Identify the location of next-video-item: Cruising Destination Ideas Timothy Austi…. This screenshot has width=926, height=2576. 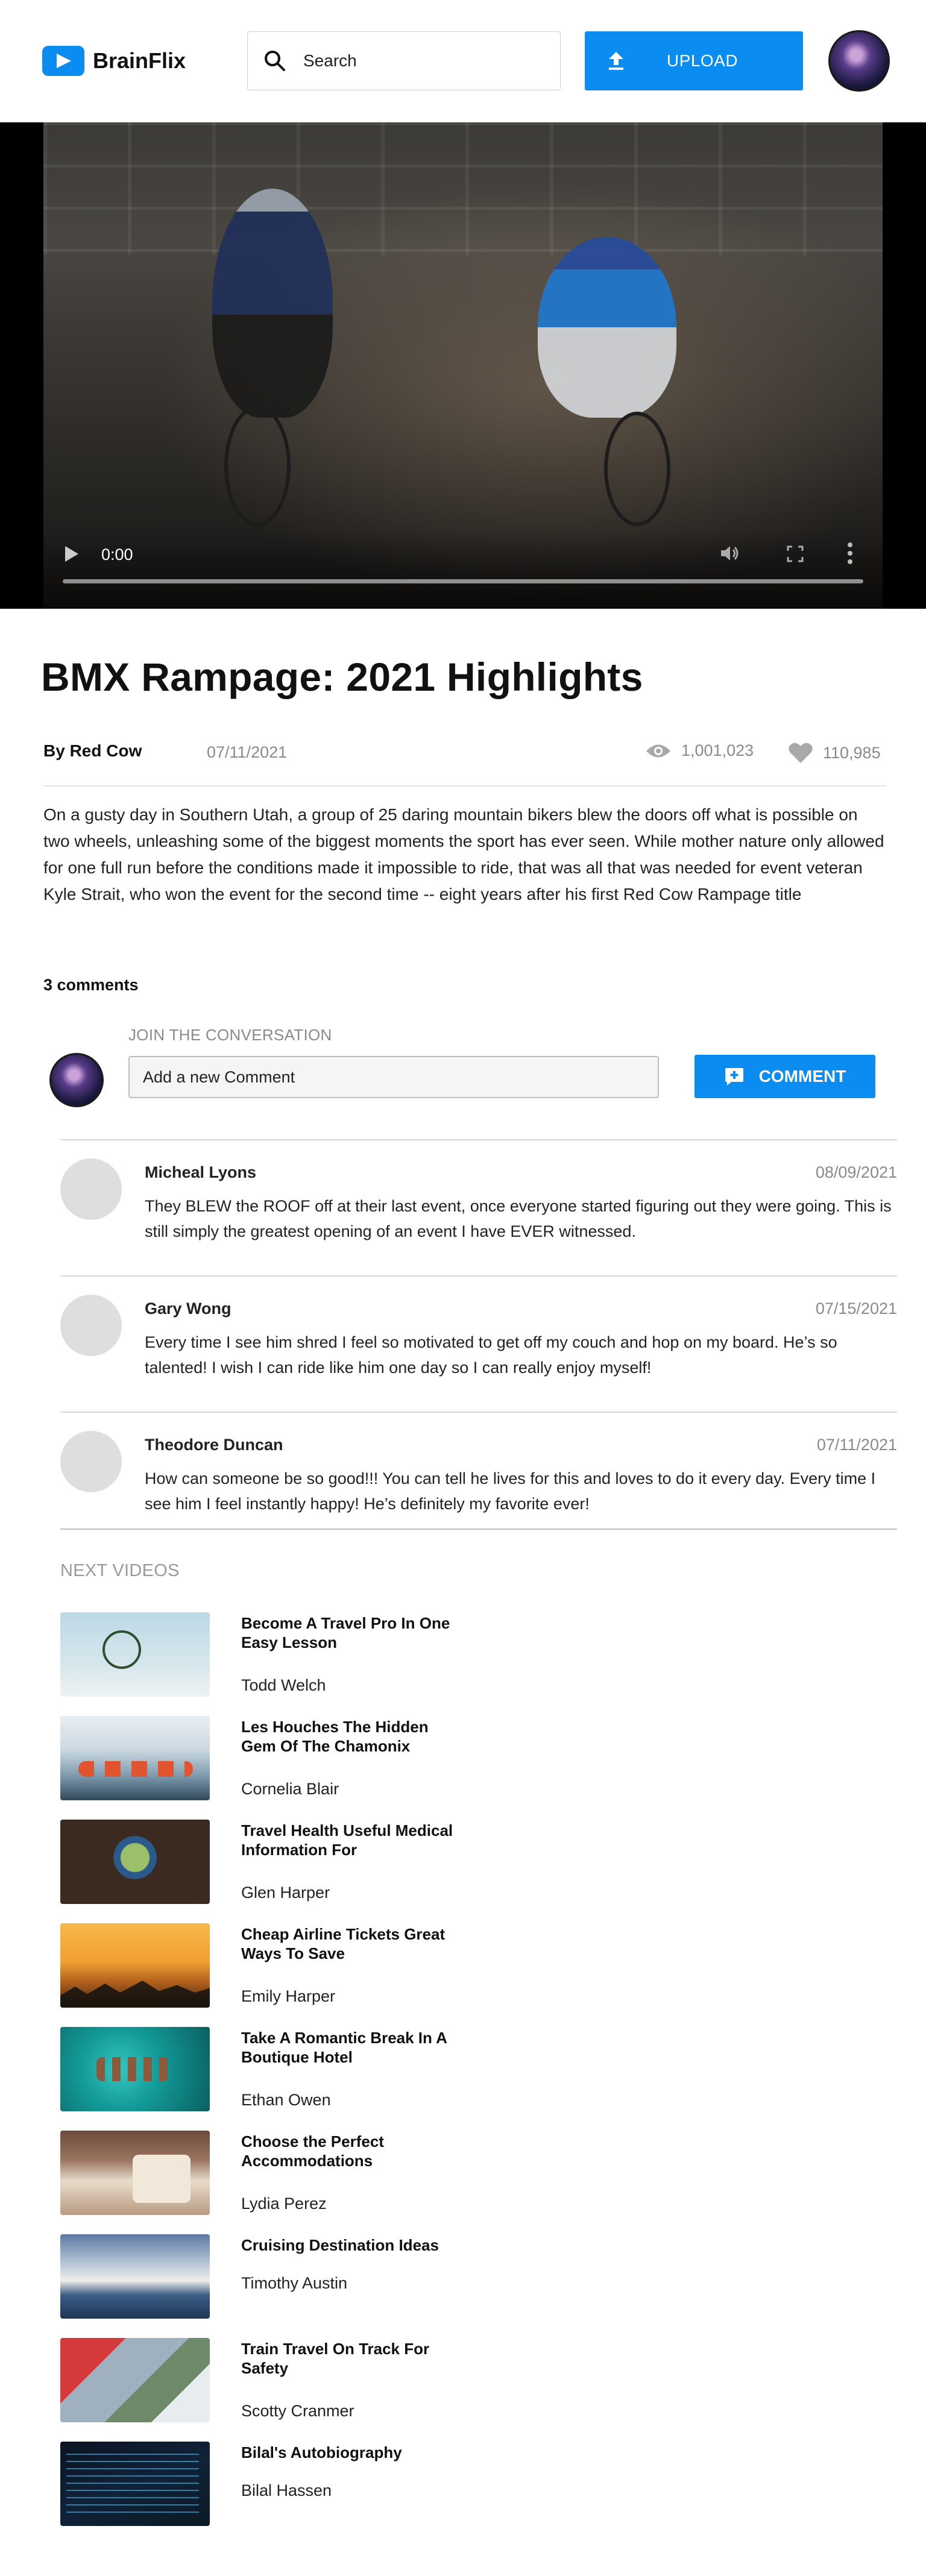
(301, 2286).